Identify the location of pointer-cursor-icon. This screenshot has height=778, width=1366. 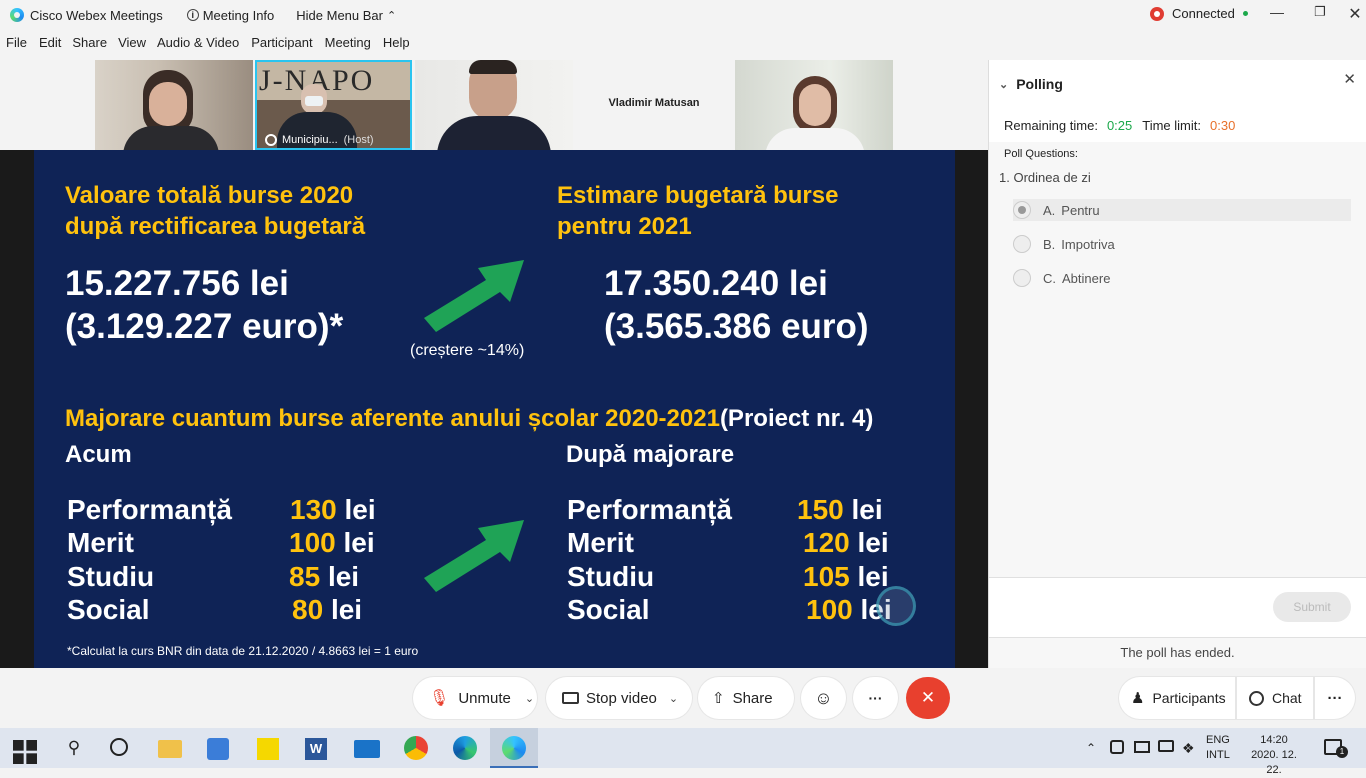
(896, 606).